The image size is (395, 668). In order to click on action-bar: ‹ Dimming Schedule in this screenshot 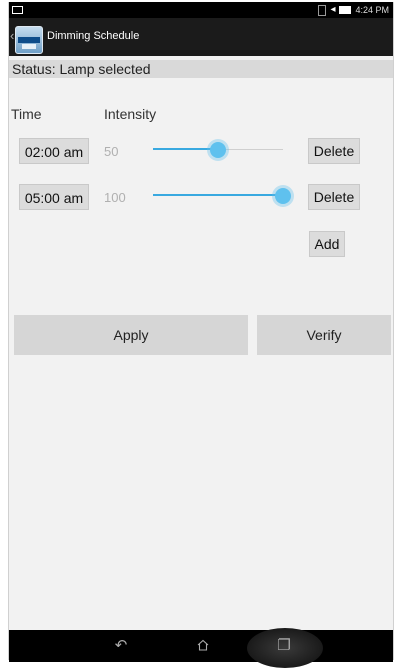, I will do `click(201, 37)`.